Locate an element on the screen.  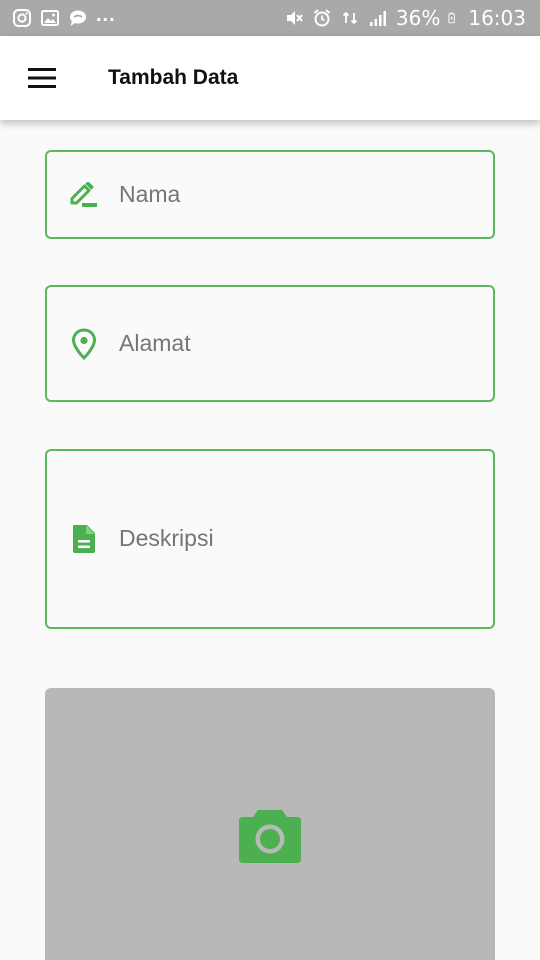
status-bar-right: 36% 16:03 is located at coordinates (405, 18).